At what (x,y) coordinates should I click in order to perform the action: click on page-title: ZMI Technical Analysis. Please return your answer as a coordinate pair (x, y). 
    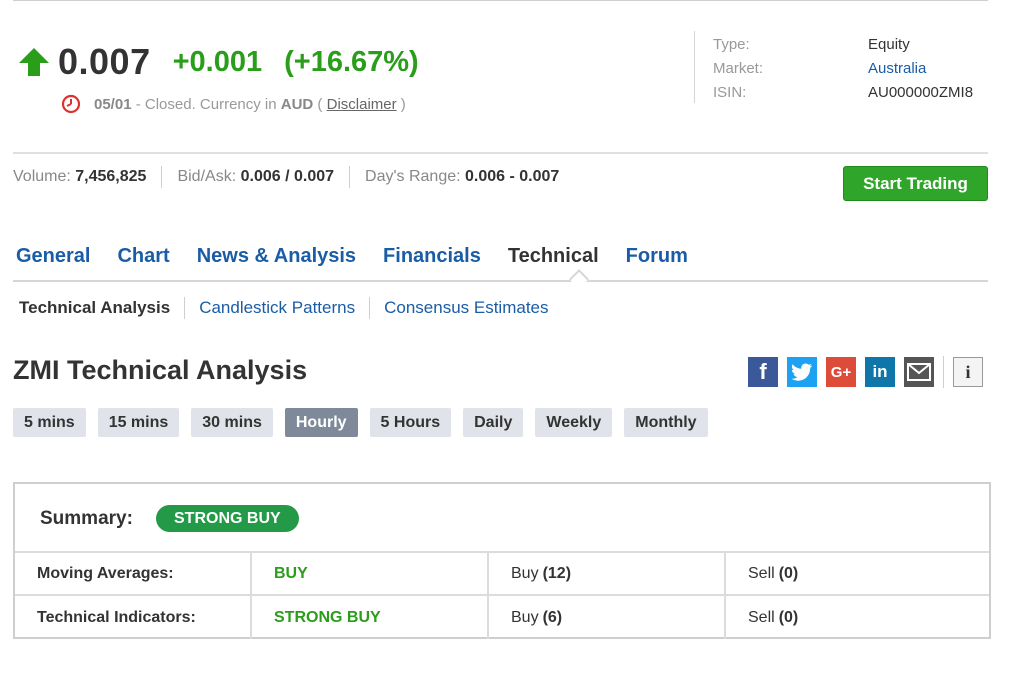
    Looking at the image, I should click on (160, 370).